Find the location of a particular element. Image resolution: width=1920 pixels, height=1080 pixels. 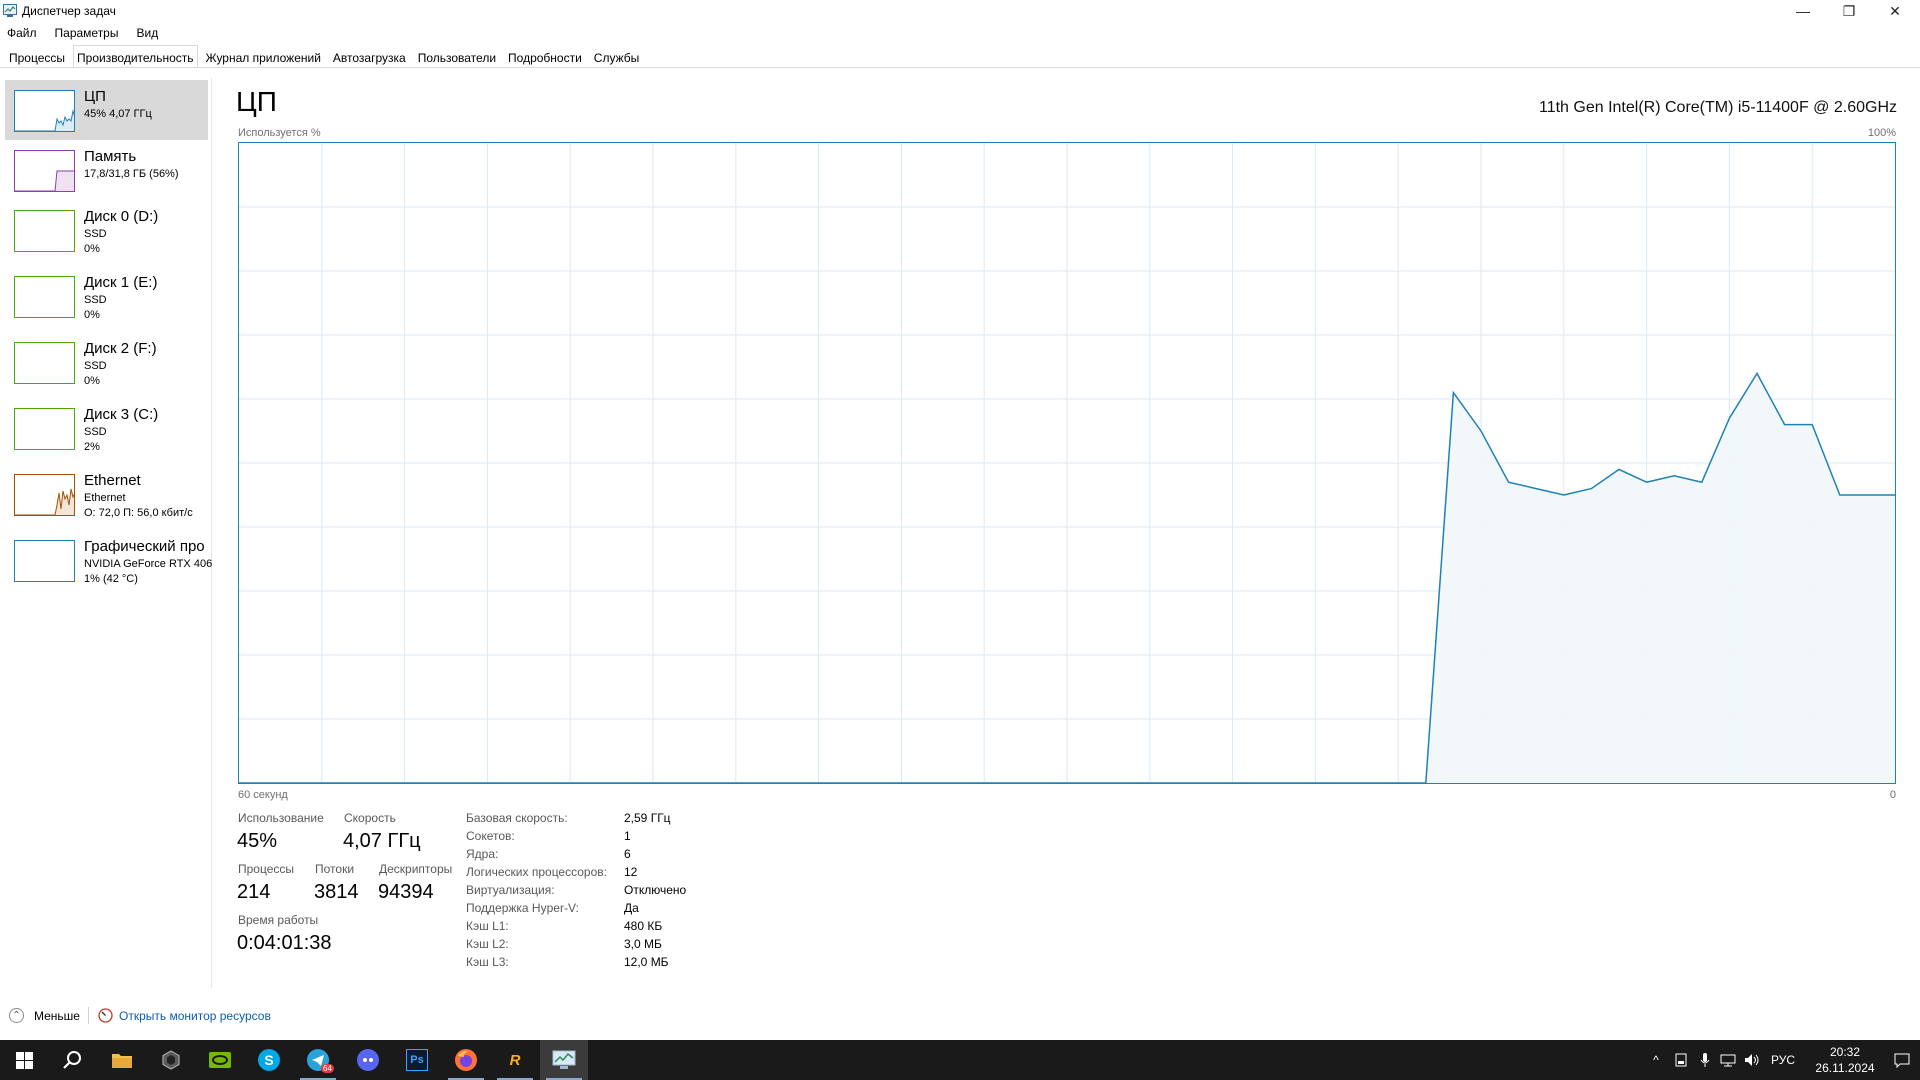

tab-2: Производительность is located at coordinates (135, 56).